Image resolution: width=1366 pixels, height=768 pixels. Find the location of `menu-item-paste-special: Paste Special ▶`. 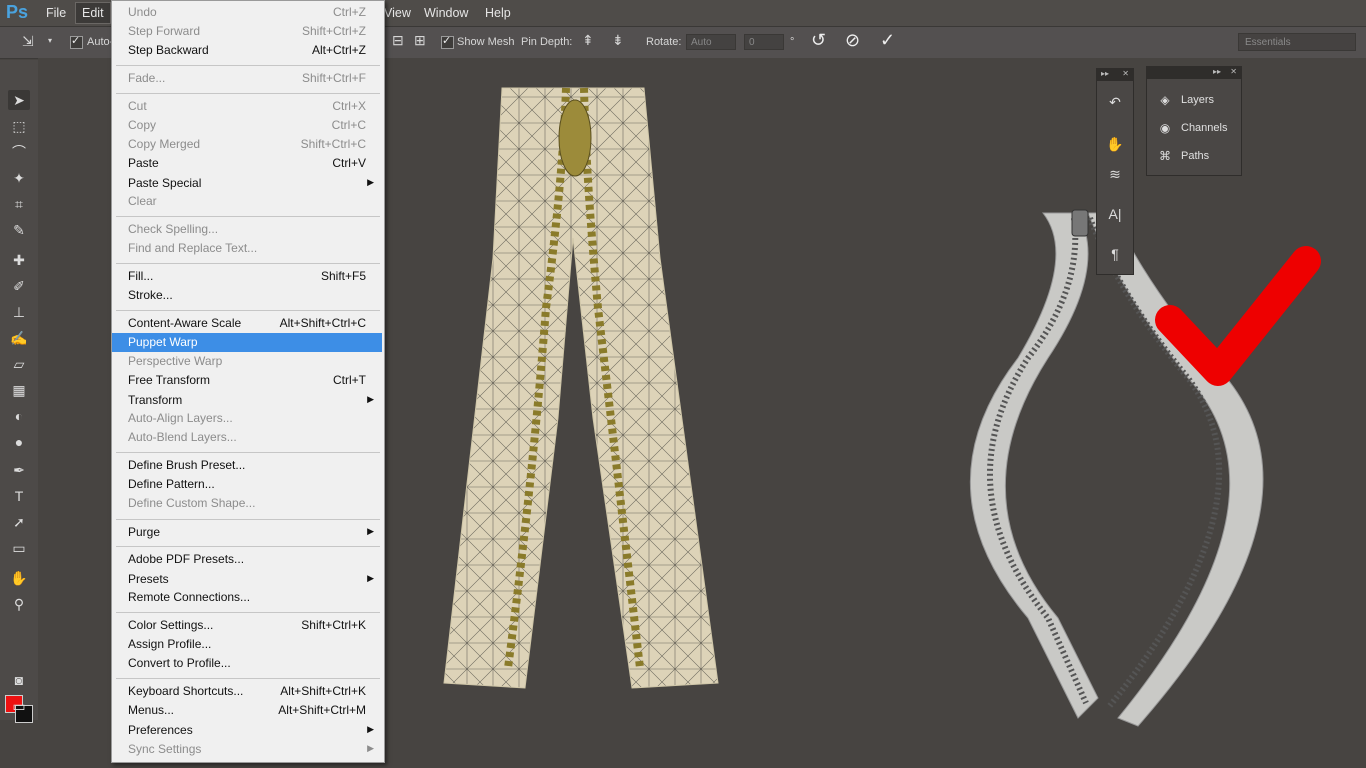

menu-item-paste-special: Paste Special ▶ is located at coordinates (247, 183).